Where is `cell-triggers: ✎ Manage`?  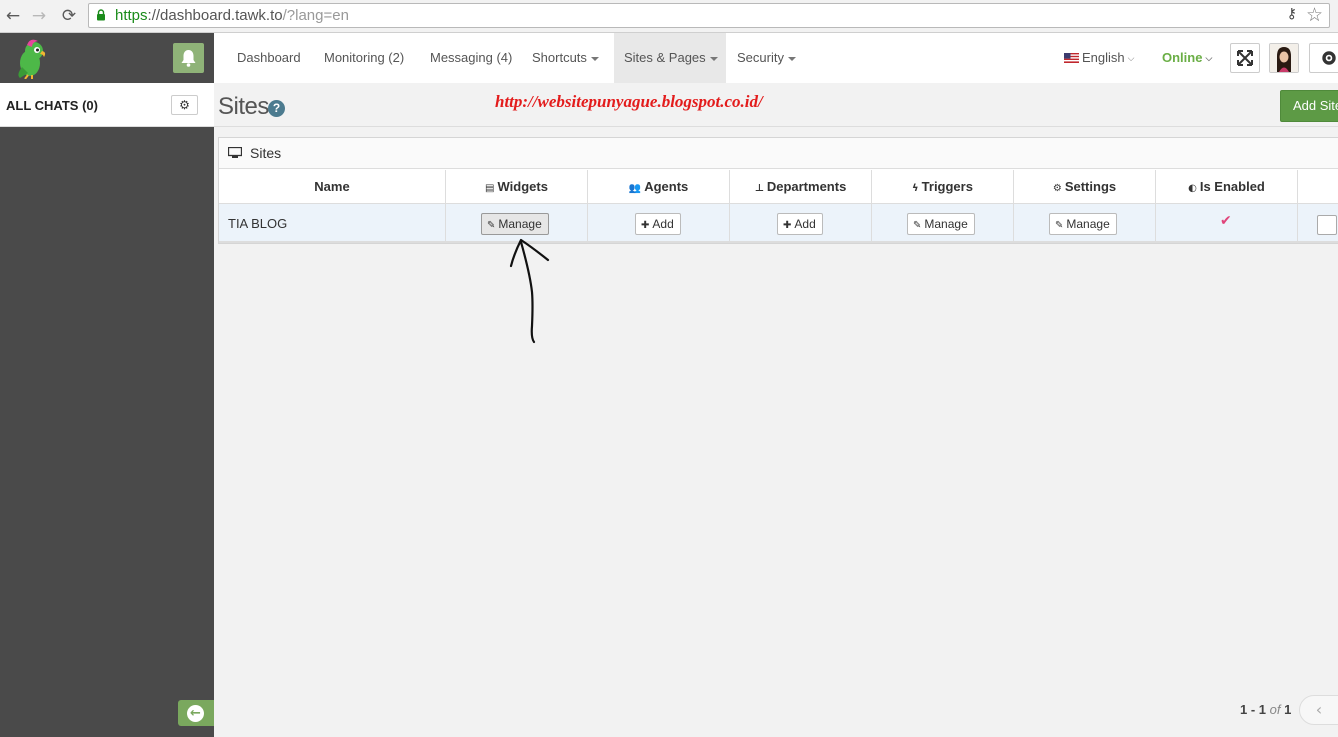 cell-triggers: ✎ Manage is located at coordinates (943, 222).